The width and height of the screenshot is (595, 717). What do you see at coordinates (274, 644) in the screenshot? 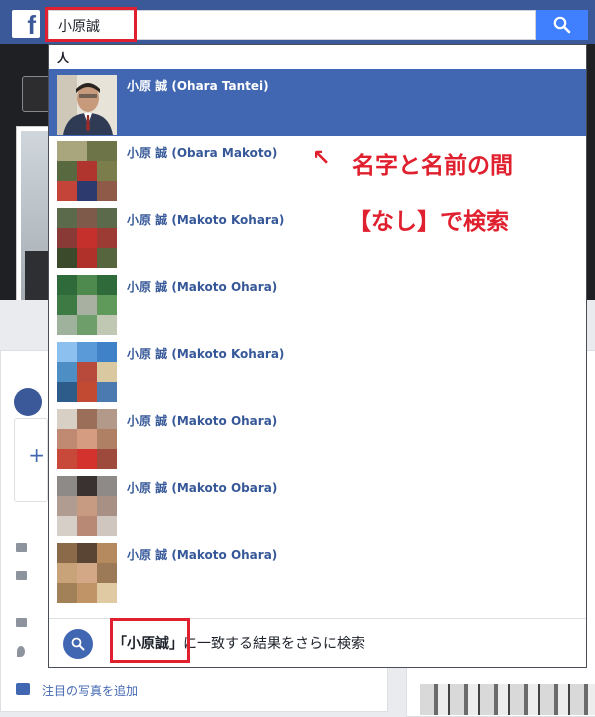
I see `footer-suffix: に一致する結果をさらに検索` at bounding box center [274, 644].